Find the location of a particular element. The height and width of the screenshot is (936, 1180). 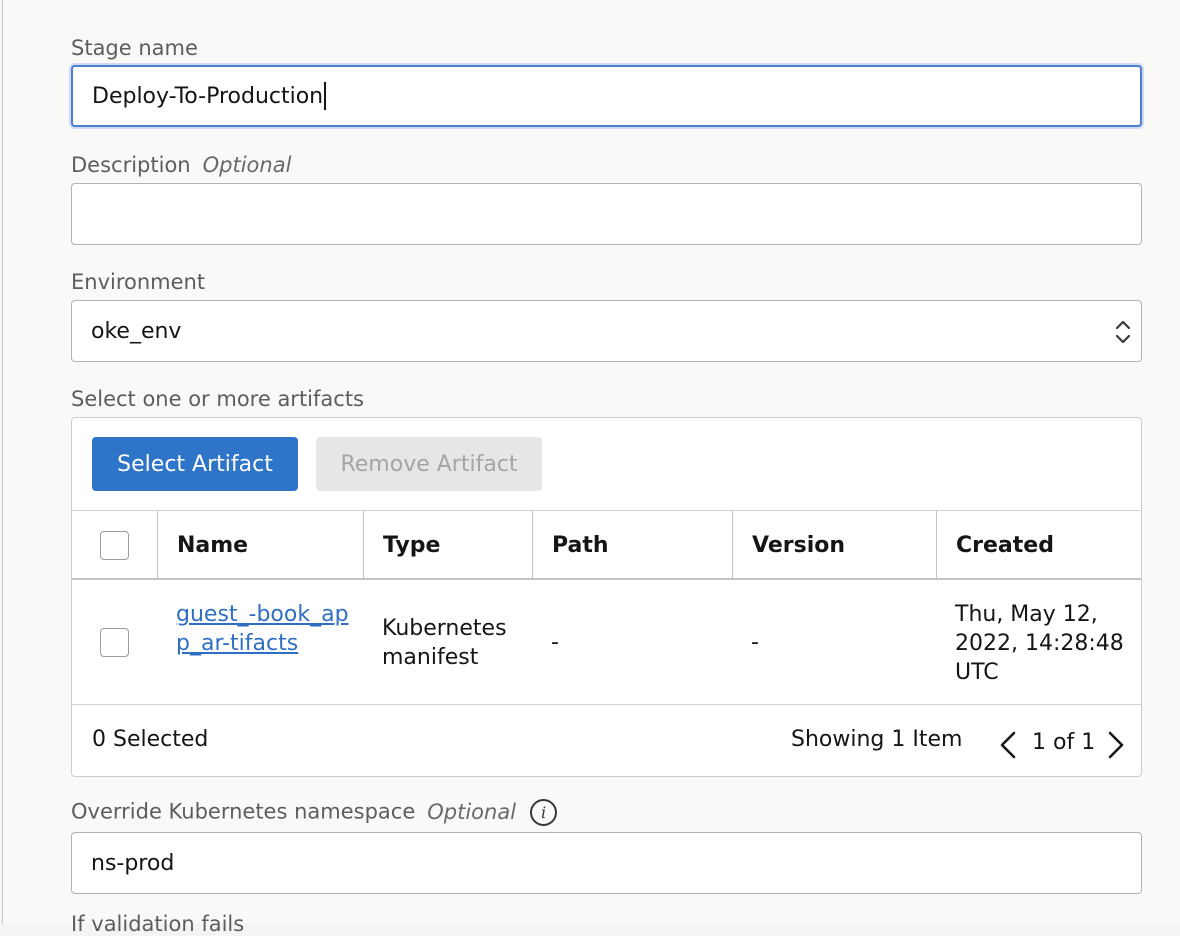

column-header-version: Version is located at coordinates (835, 545).